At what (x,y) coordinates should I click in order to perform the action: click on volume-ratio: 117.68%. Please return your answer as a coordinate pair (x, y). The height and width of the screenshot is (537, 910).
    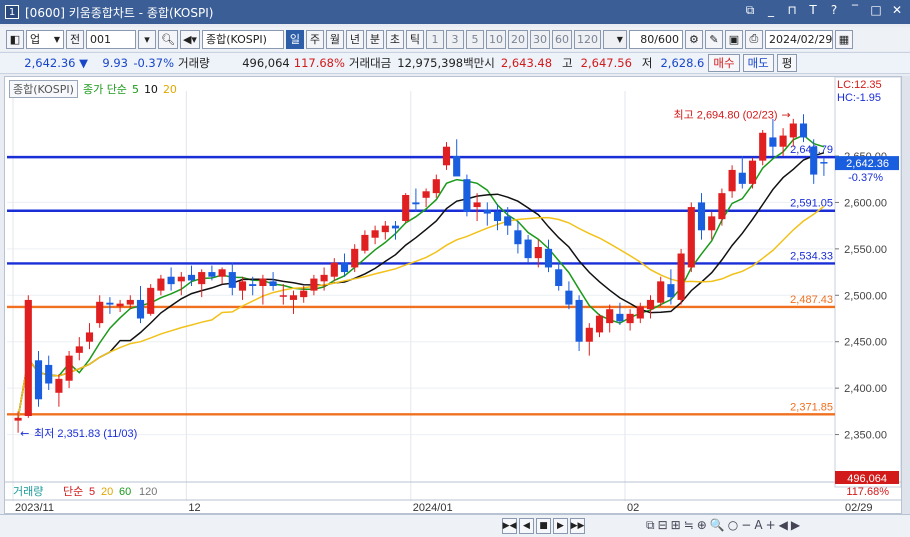
    Looking at the image, I should click on (319, 63).